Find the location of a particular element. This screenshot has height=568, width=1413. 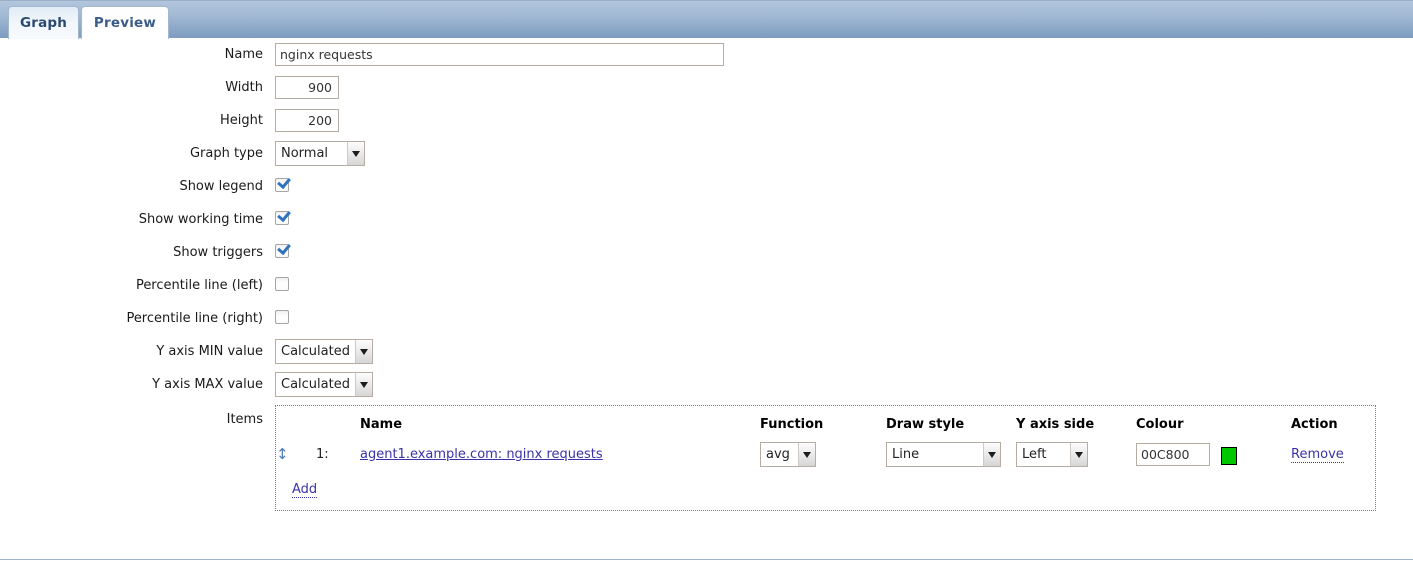

graph-type-select: Normal is located at coordinates (320, 153).